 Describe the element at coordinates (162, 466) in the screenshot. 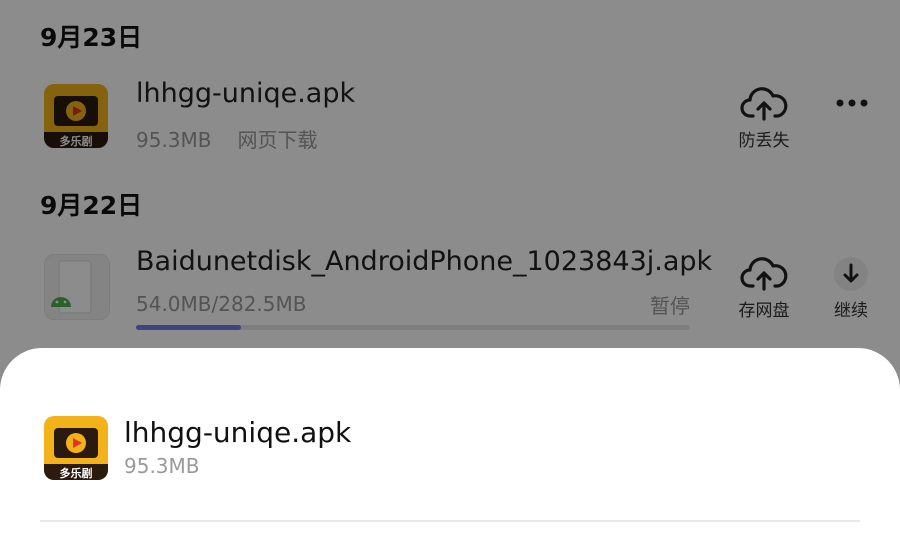

I see `sheet-file-size: 95.3MB` at that location.